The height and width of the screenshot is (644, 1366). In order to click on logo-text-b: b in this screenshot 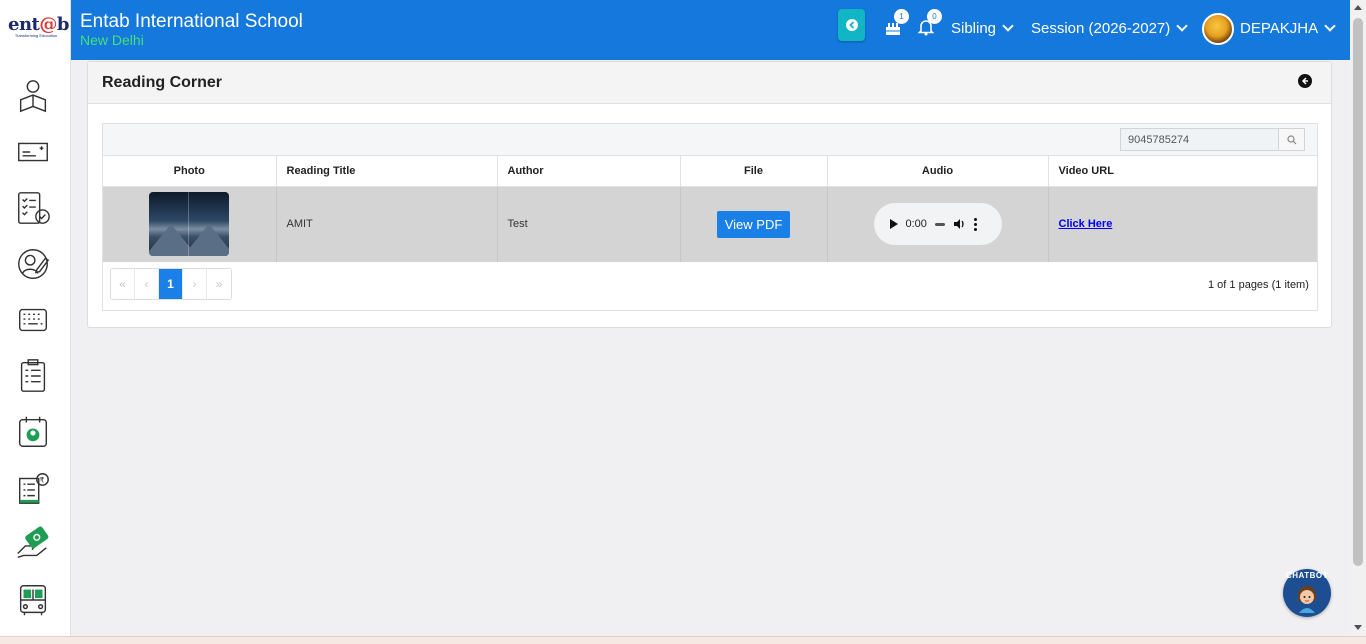, I will do `click(63, 24)`.